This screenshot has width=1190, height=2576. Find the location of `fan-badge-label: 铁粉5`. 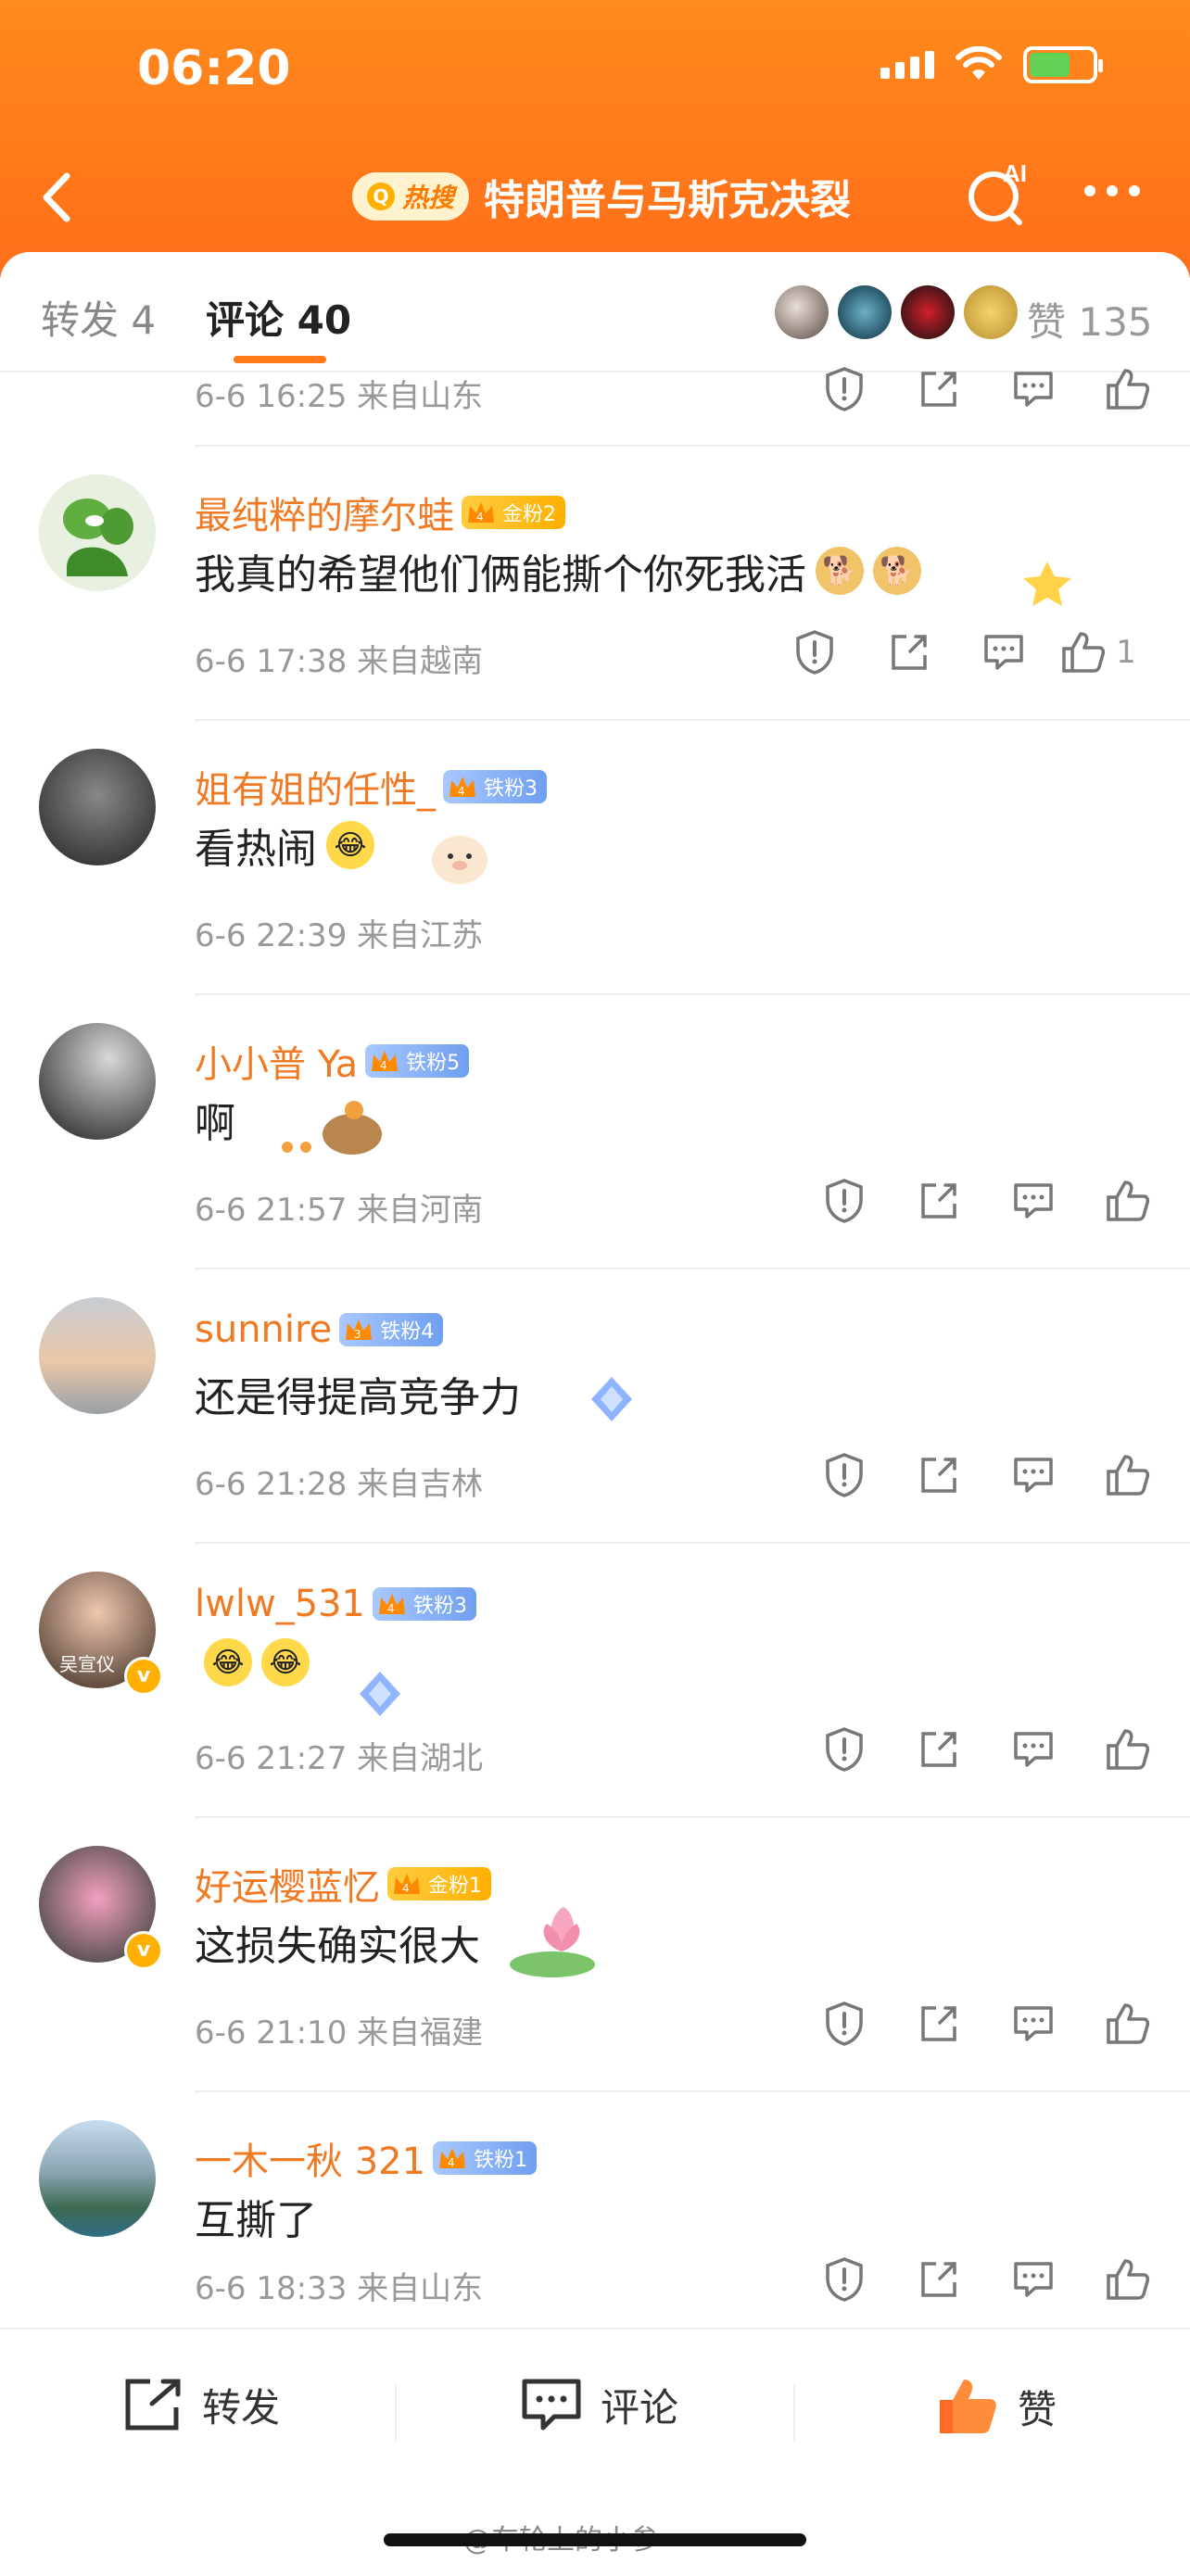

fan-badge-label: 铁粉5 is located at coordinates (433, 1064).